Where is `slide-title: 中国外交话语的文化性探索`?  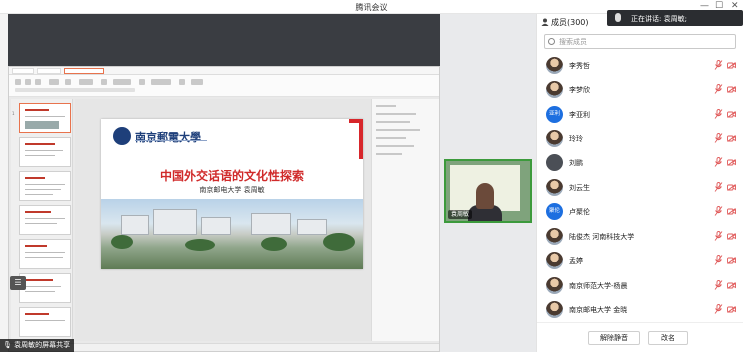
slide-title: 中国外交话语的文化性探索 is located at coordinates (231, 176).